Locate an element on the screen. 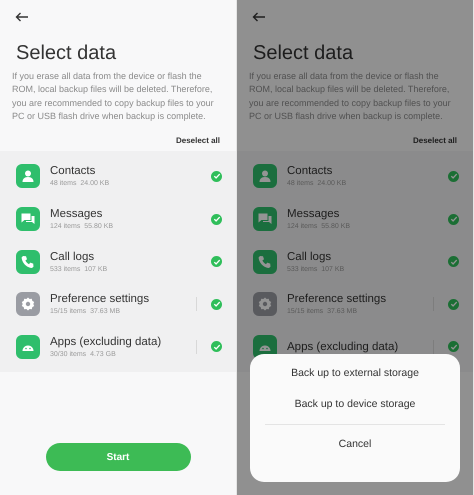 Image resolution: width=474 pixels, height=495 pixels. backup-option: Back up to external storage is located at coordinates (355, 373).